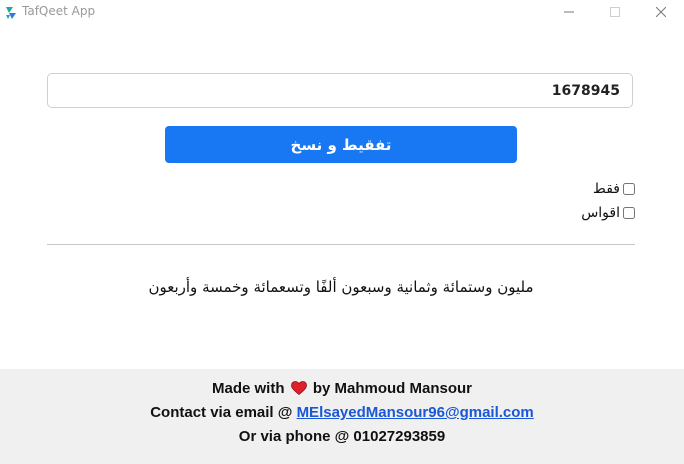  What do you see at coordinates (341, 144) in the screenshot?
I see `convert-copy-button: تفقيط و نسخ` at bounding box center [341, 144].